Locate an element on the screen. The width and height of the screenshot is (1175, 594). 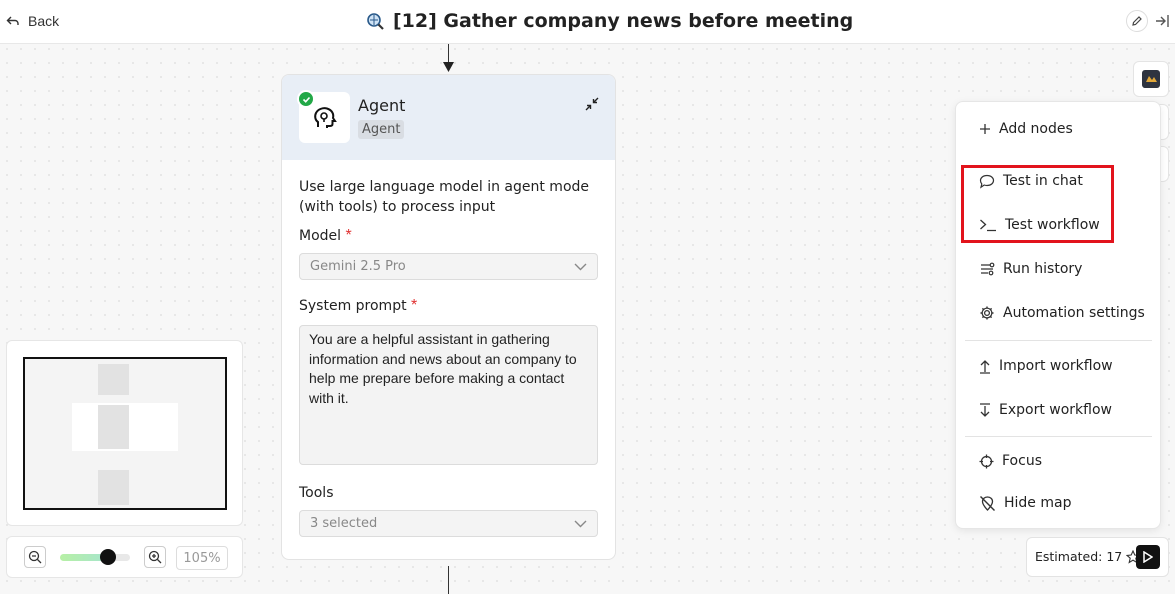
app-icon is located at coordinates (1151, 79).